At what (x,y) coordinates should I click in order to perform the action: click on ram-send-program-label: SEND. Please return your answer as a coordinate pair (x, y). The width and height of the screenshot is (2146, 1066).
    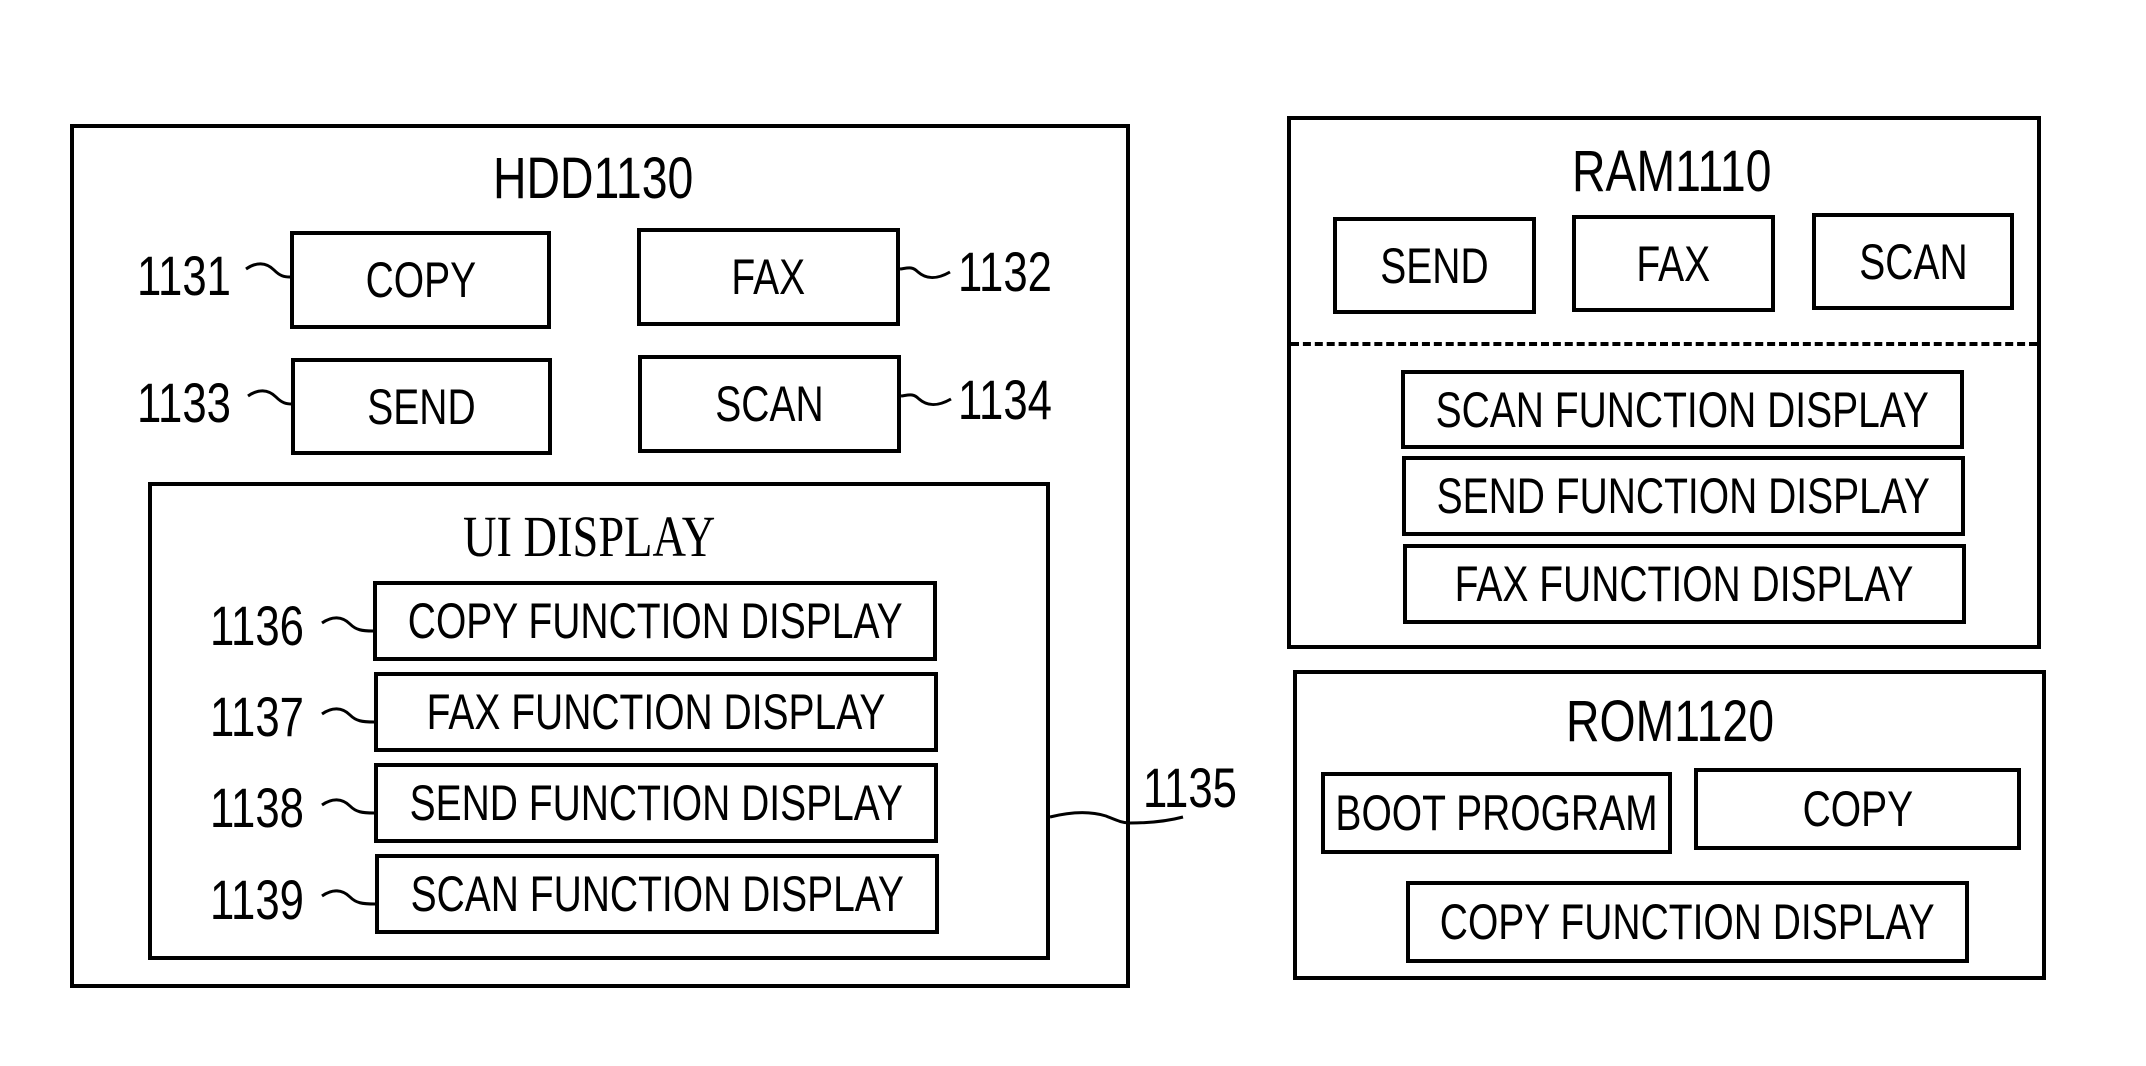
    Looking at the image, I should click on (1434, 265).